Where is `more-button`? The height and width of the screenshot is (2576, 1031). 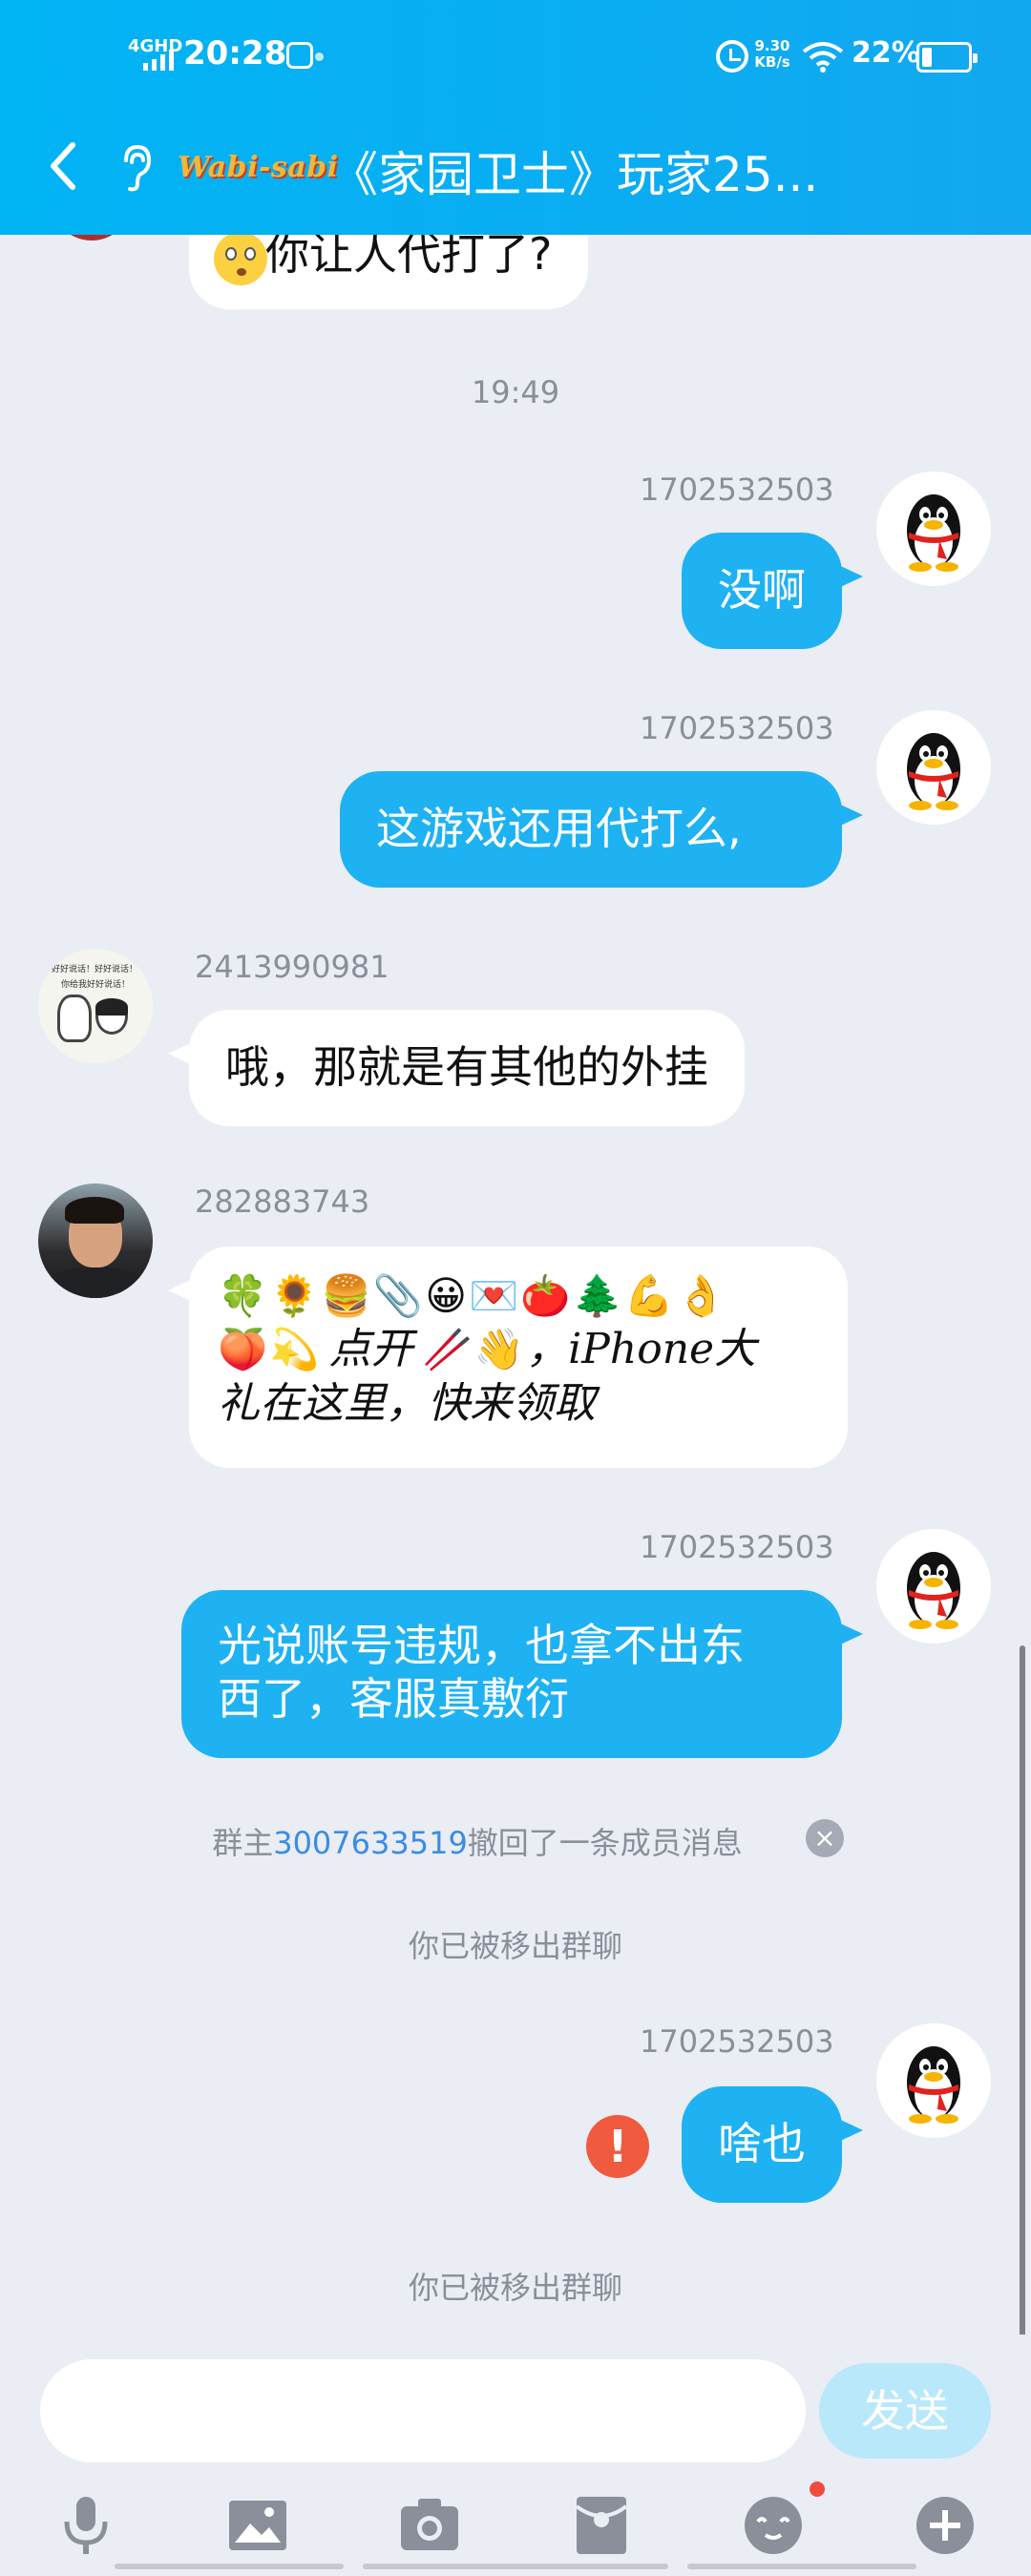
more-button is located at coordinates (945, 2525).